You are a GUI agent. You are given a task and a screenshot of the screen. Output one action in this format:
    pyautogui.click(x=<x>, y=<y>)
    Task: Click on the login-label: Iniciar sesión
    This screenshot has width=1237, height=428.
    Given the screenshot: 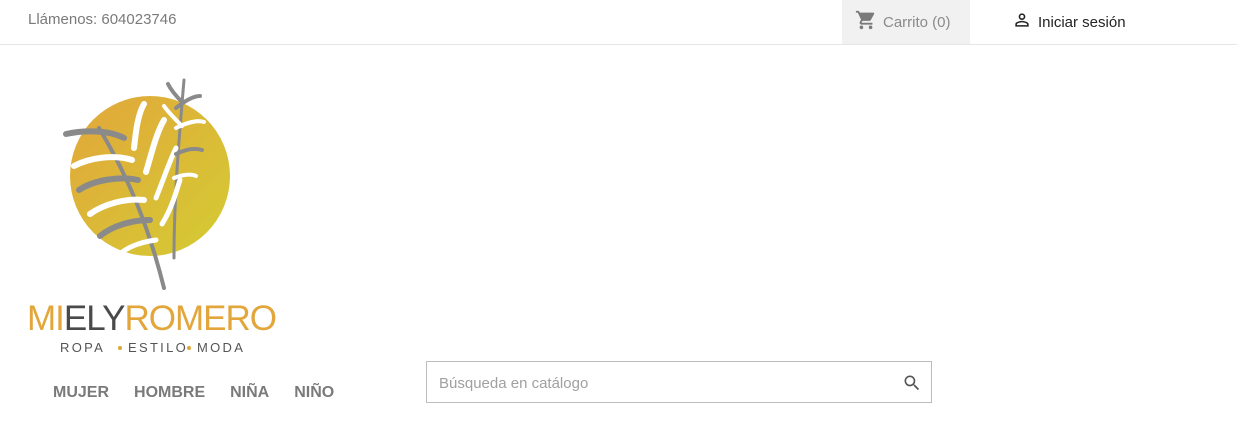 What is the action you would take?
    pyautogui.click(x=1082, y=22)
    